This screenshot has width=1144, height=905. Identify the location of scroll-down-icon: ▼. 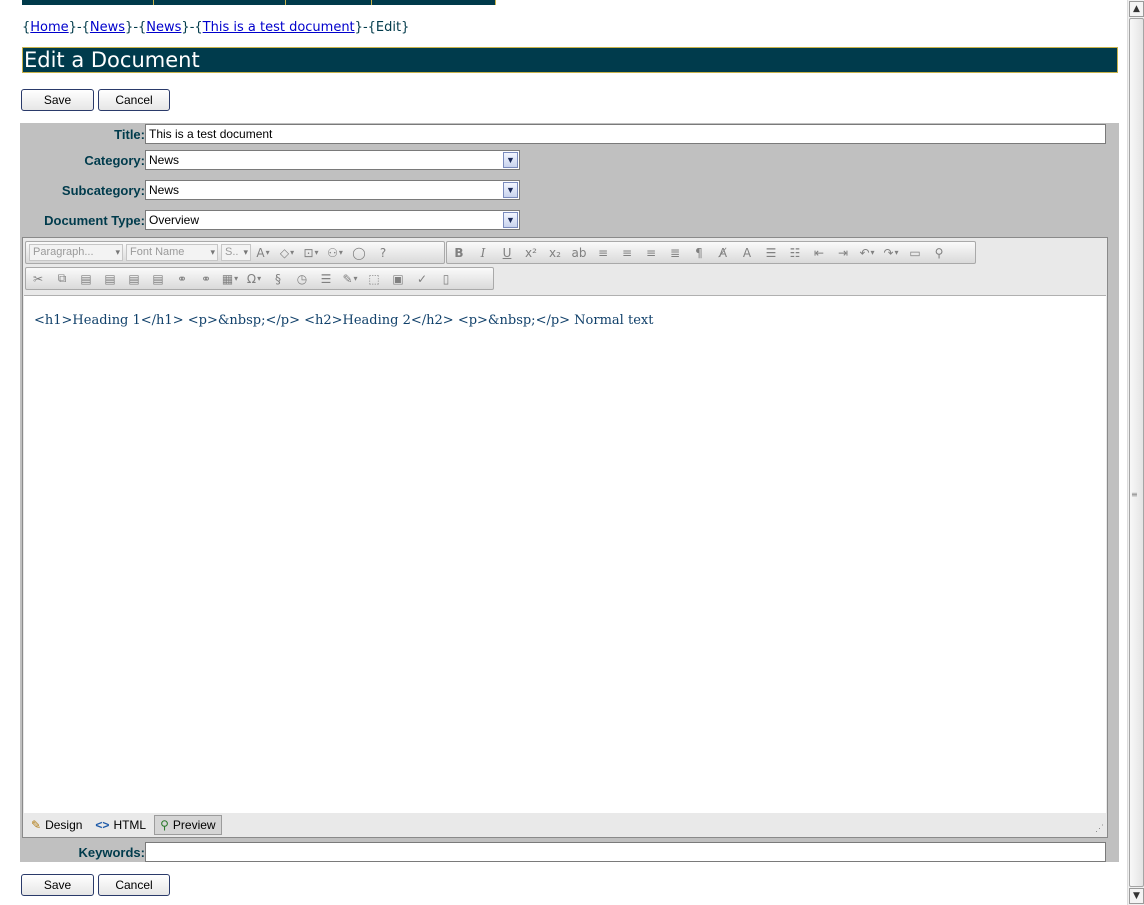
(1136, 896).